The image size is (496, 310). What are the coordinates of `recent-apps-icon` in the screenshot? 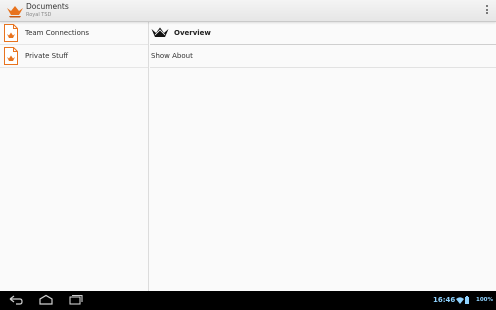 It's located at (76, 300).